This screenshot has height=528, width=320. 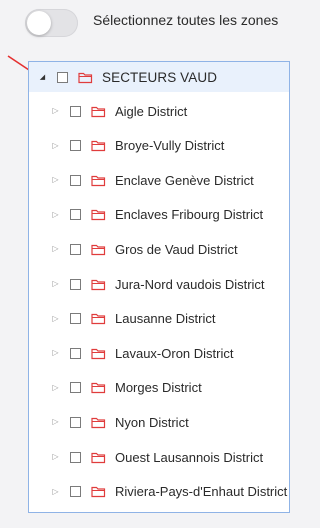 What do you see at coordinates (39, 23) in the screenshot?
I see `toggle-knob` at bounding box center [39, 23].